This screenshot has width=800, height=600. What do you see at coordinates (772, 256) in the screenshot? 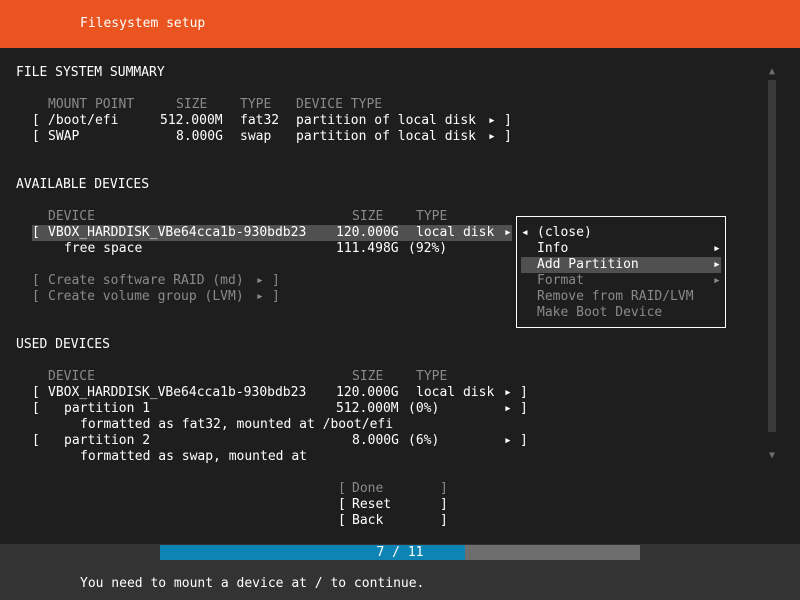
I see `scrollbar` at bounding box center [772, 256].